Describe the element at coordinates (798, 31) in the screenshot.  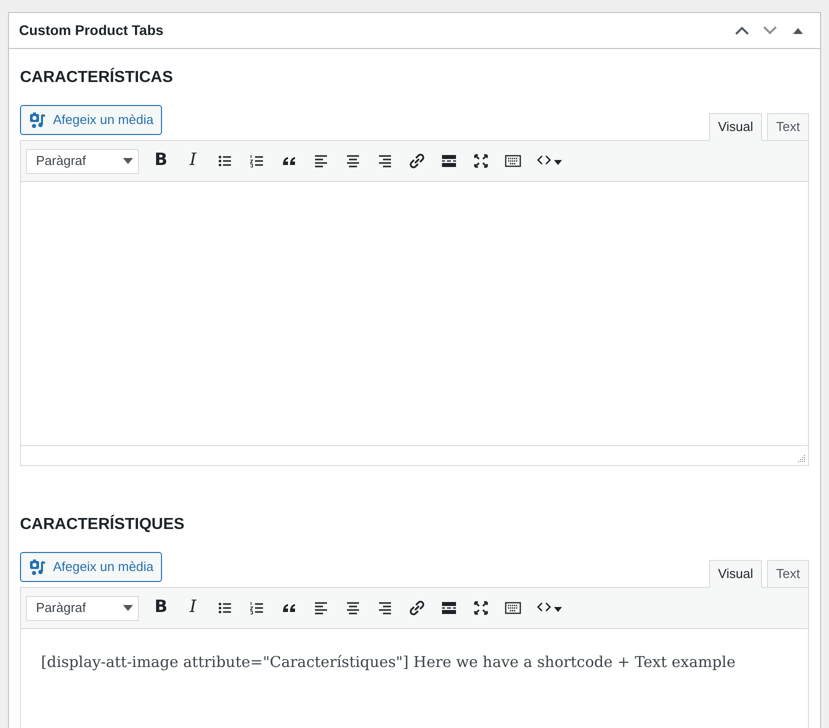
I see `triangle-up-icon` at that location.